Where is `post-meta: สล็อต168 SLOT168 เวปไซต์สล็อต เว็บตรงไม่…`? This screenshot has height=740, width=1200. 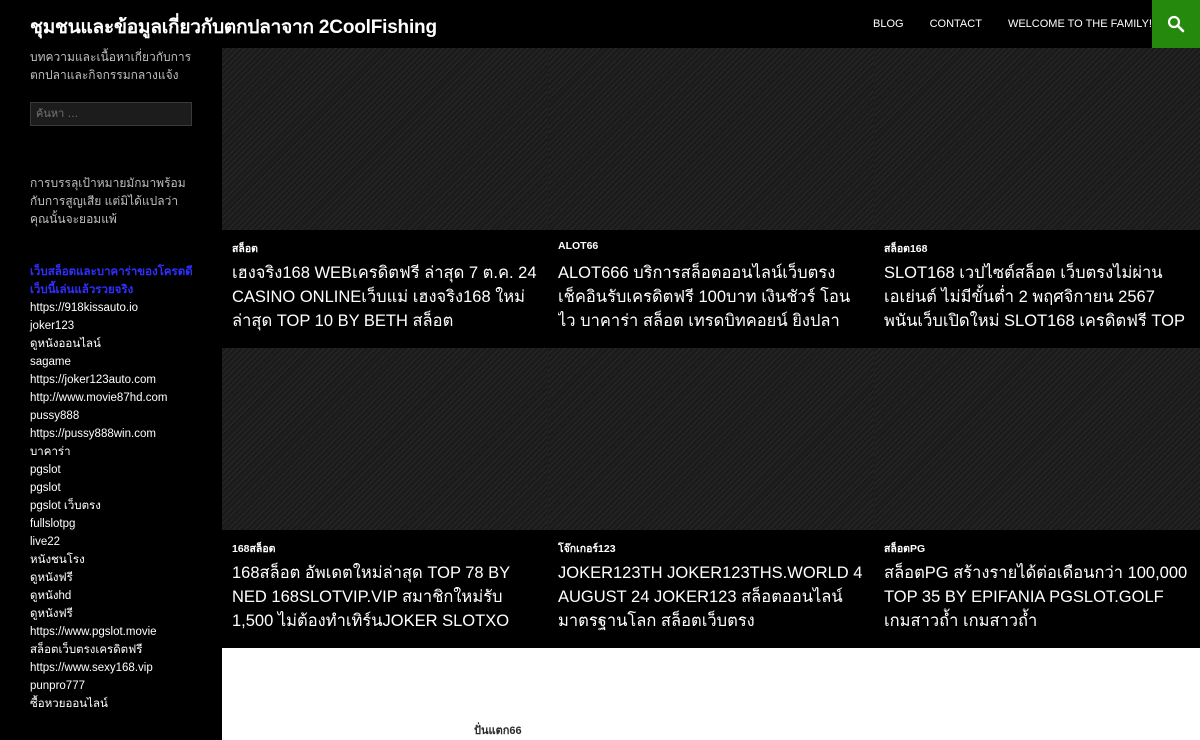 post-meta: สล็อต168 SLOT168 เวปไซต์สล็อต เว็บตรงไม่… is located at coordinates (1037, 289).